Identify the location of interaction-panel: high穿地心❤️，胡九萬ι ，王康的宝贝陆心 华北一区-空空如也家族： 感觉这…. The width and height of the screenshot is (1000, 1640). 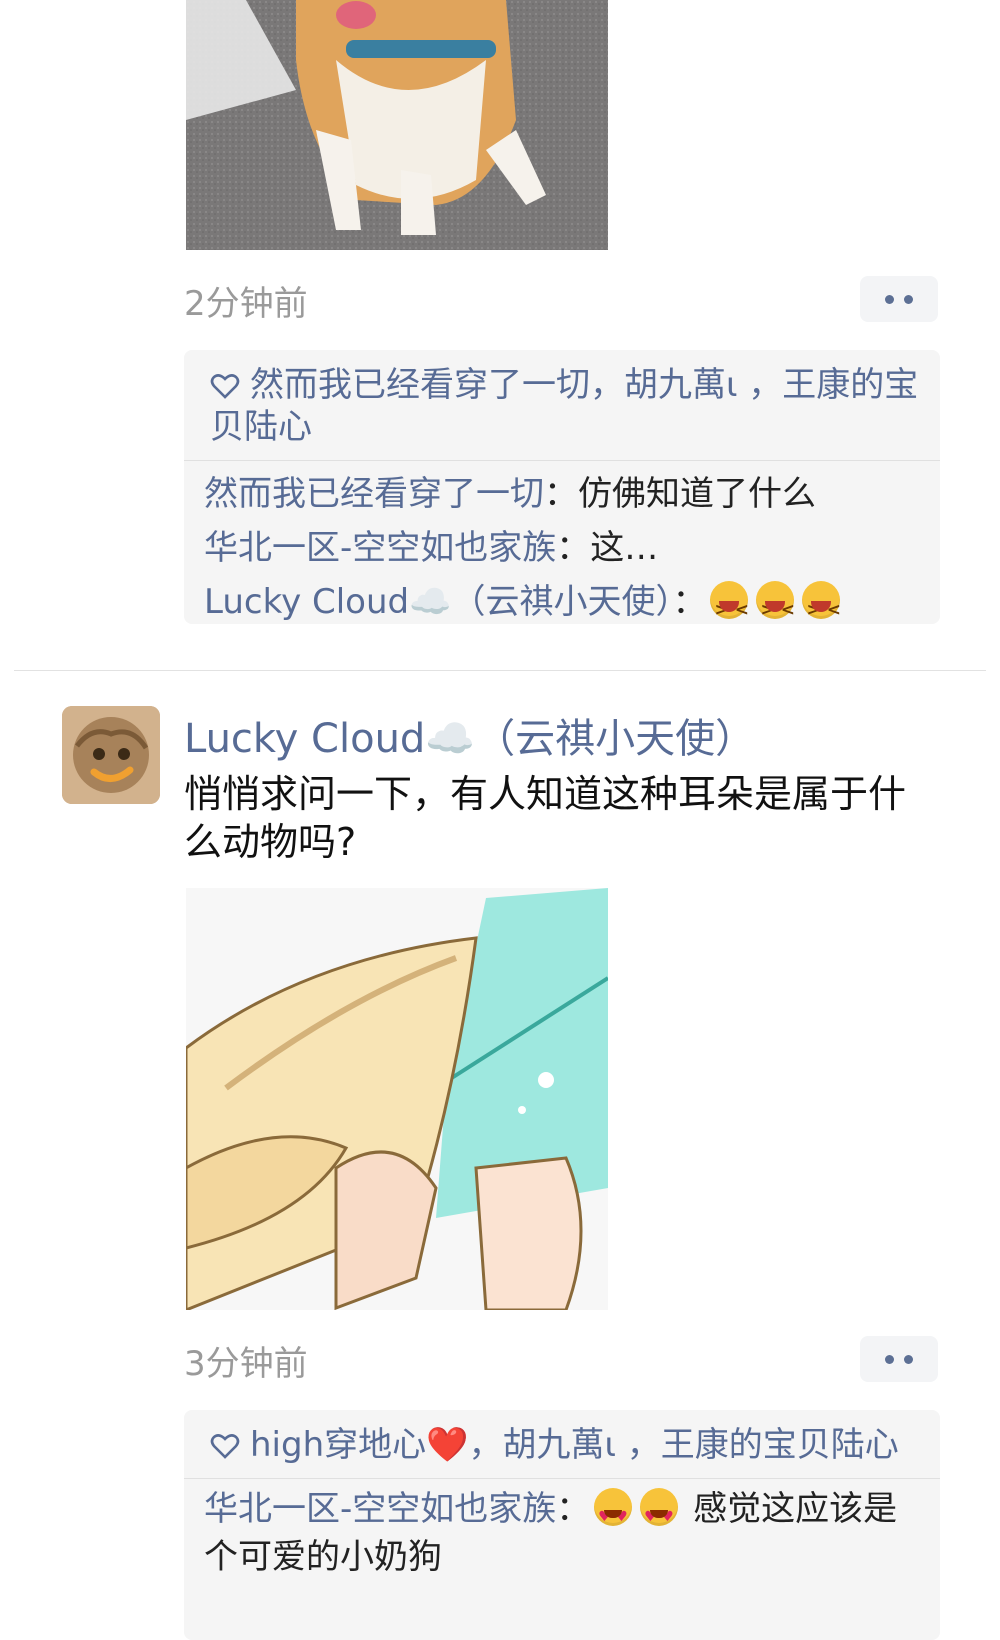
(562, 1525).